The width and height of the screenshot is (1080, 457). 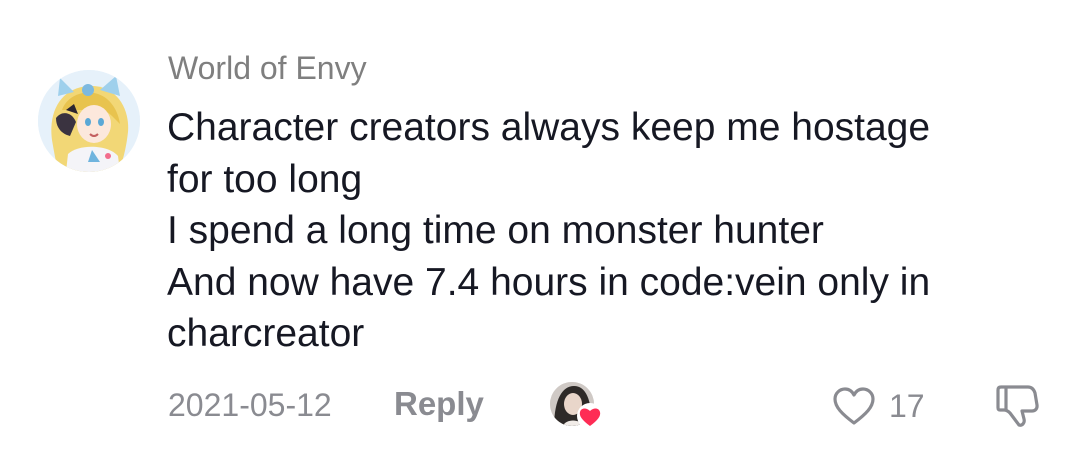 I want to click on thumbs-down-icon, so click(x=1017, y=406).